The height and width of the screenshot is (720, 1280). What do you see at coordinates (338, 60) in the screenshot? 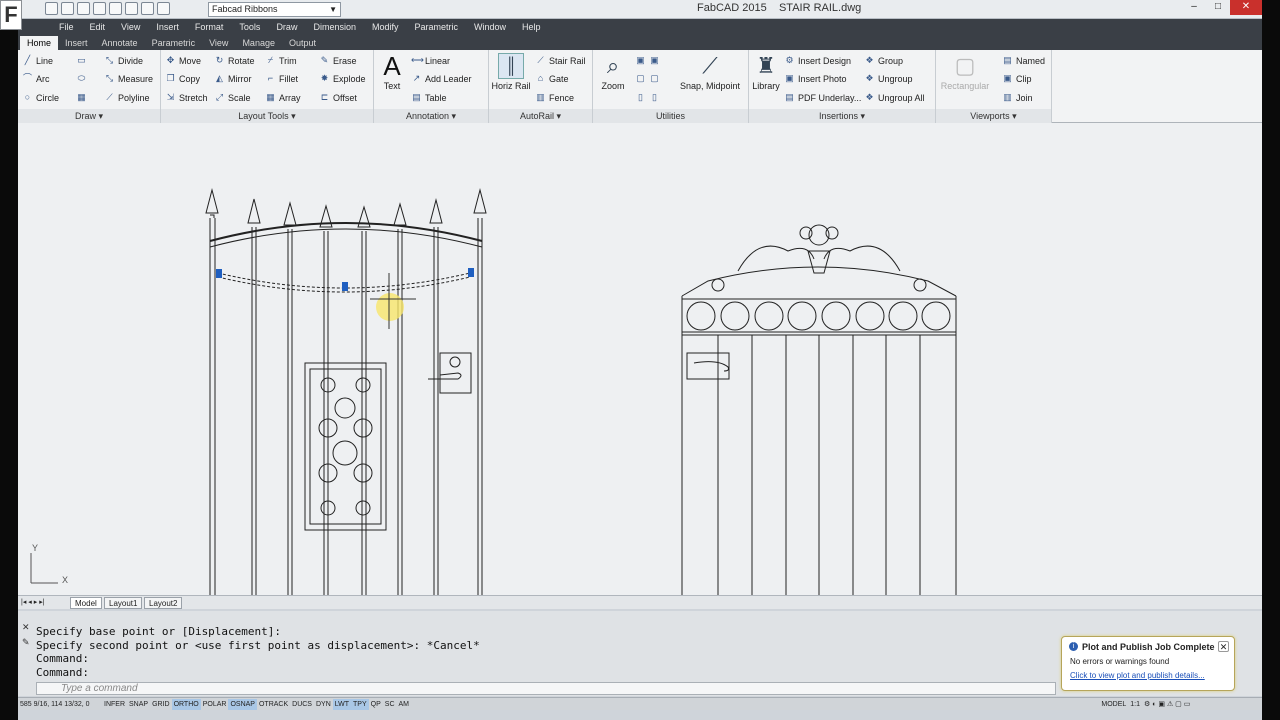
I see `erase-button: ✎ Erase` at bounding box center [338, 60].